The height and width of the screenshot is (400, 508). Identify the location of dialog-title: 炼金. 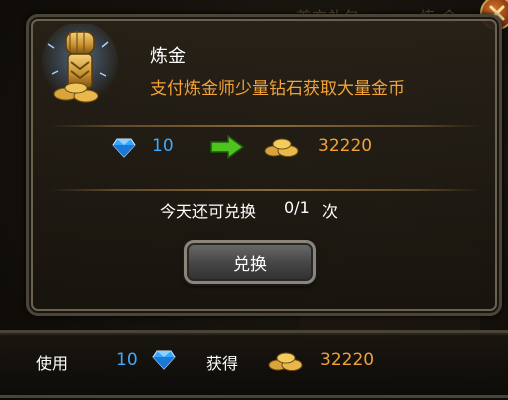
(168, 56).